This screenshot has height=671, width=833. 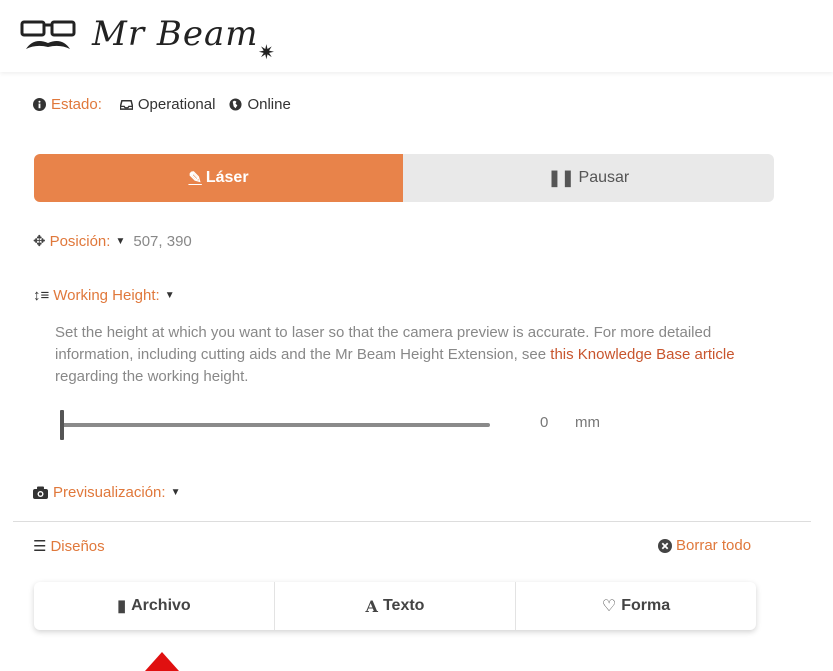 What do you see at coordinates (587, 422) in the screenshot?
I see `working-height-unit: mm` at bounding box center [587, 422].